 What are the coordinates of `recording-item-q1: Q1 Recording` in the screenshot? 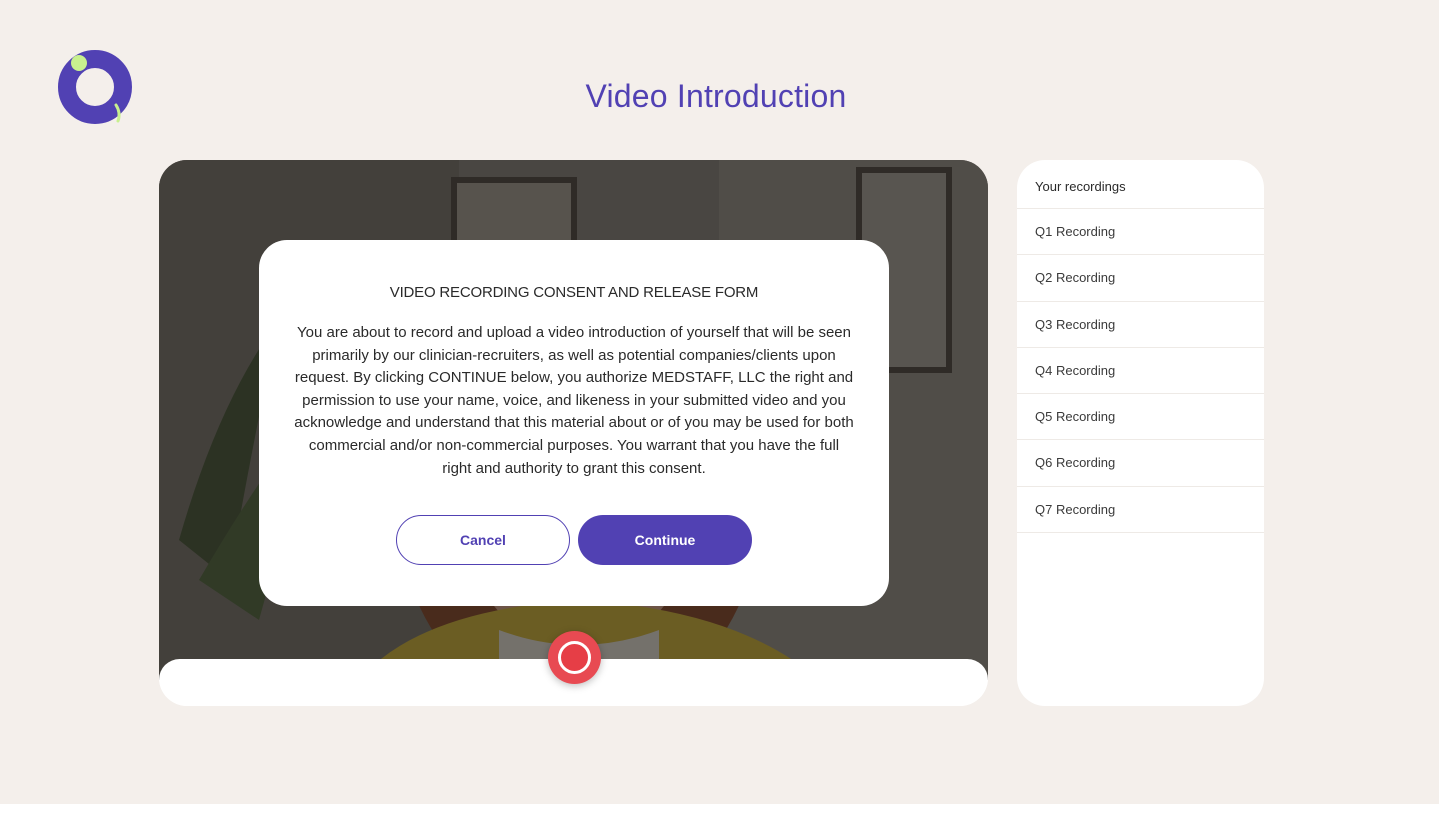 It's located at (1140, 232).